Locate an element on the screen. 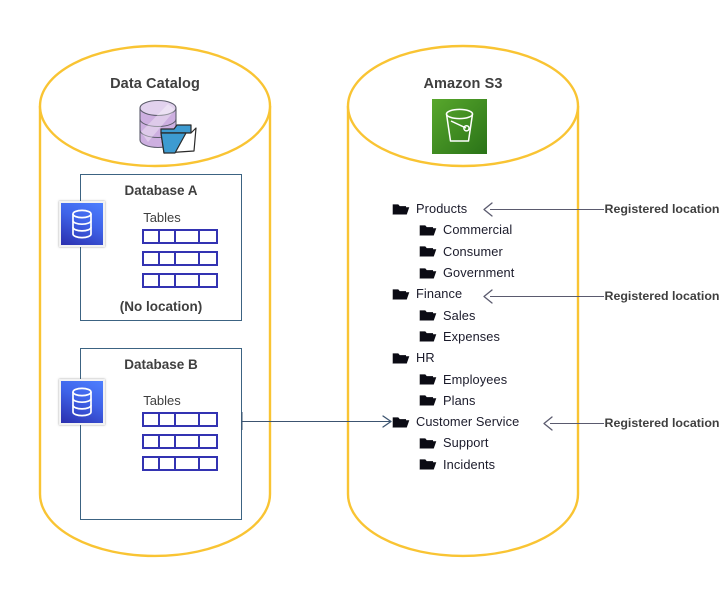 Image resolution: width=727 pixels, height=602 pixels. tree-item-label: Consumer is located at coordinates (473, 251).